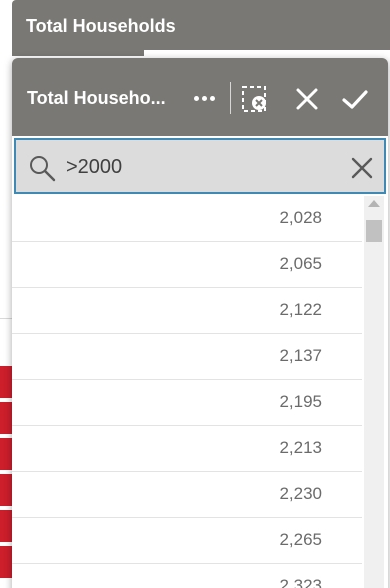 The height and width of the screenshot is (588, 390). Describe the element at coordinates (374, 231) in the screenshot. I see `scroll-thumb` at that location.